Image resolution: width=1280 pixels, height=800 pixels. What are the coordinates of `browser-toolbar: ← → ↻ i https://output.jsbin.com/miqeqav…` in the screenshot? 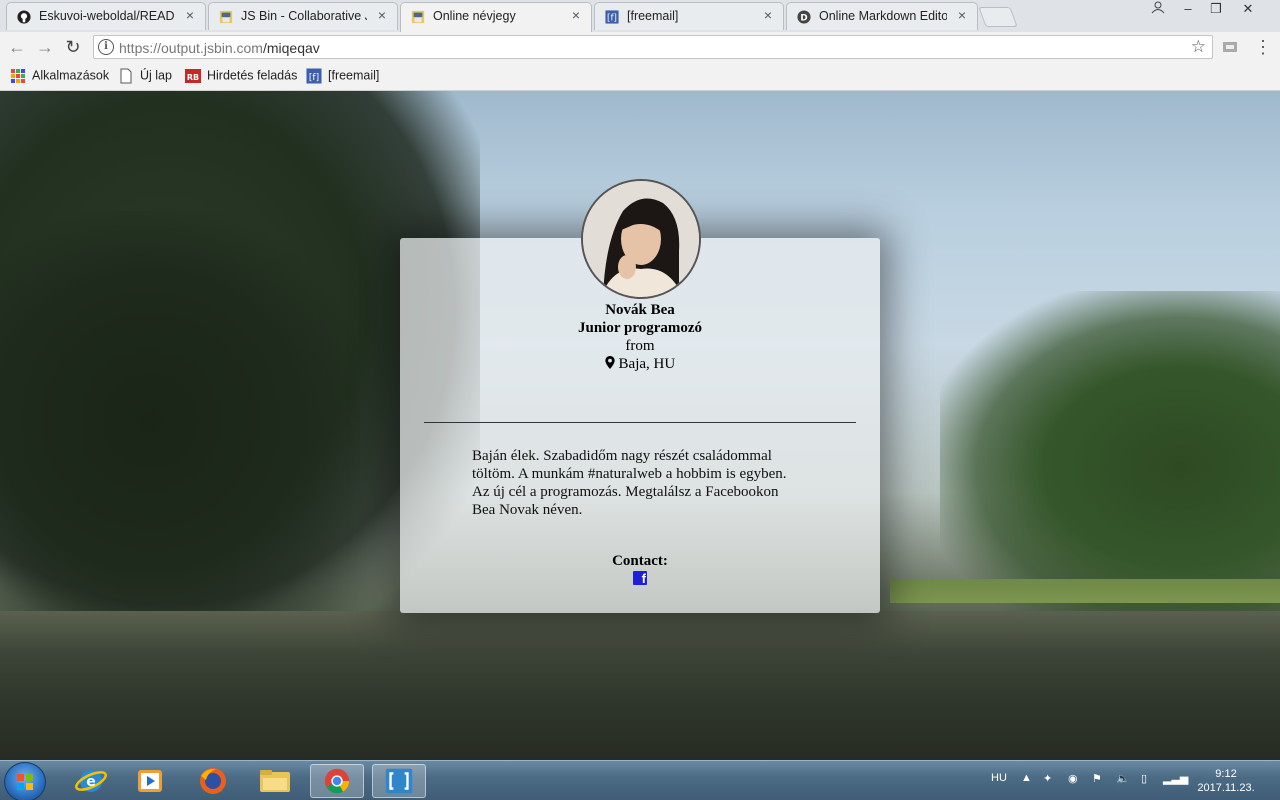 It's located at (640, 47).